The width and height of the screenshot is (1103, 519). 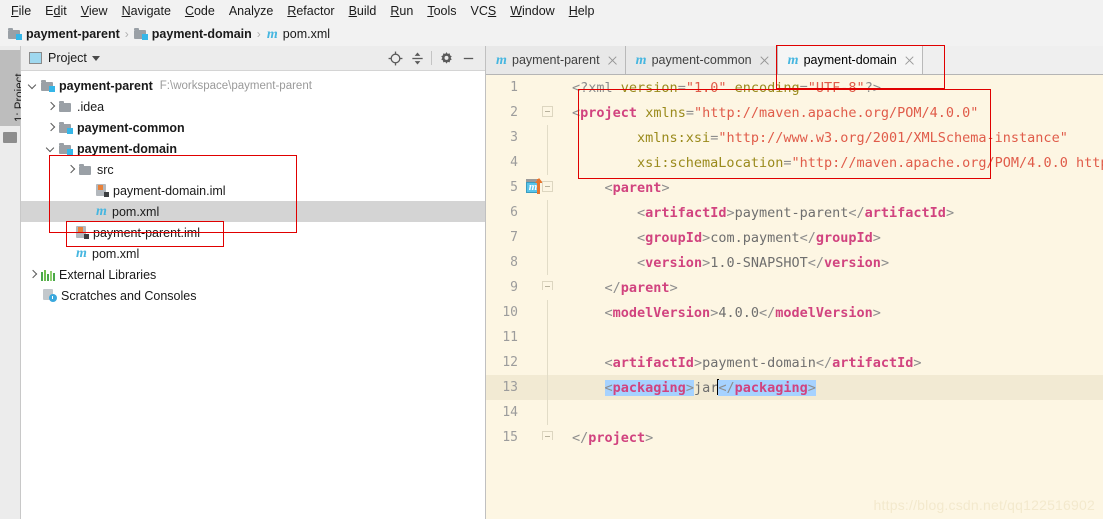 What do you see at coordinates (401, 11) in the screenshot?
I see `menu-item-run: Run` at bounding box center [401, 11].